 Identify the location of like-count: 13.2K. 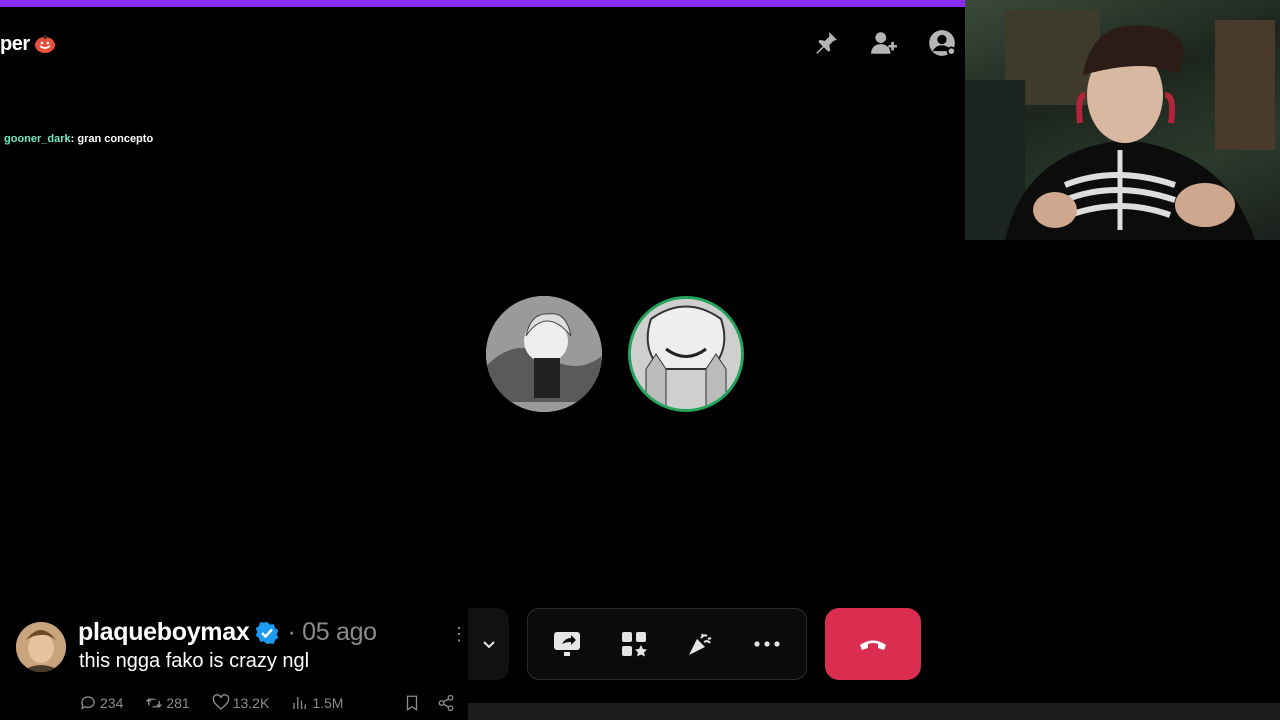
(251, 703).